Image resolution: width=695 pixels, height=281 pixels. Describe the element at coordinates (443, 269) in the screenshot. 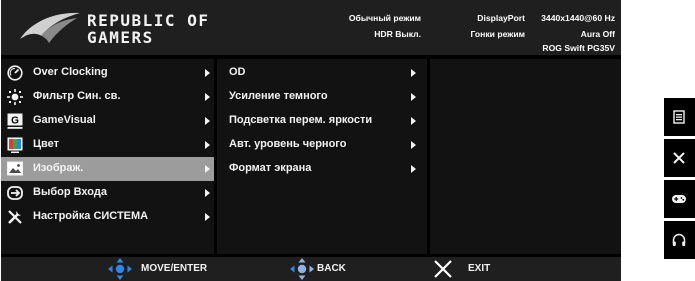

I see `exit-x-icon` at that location.